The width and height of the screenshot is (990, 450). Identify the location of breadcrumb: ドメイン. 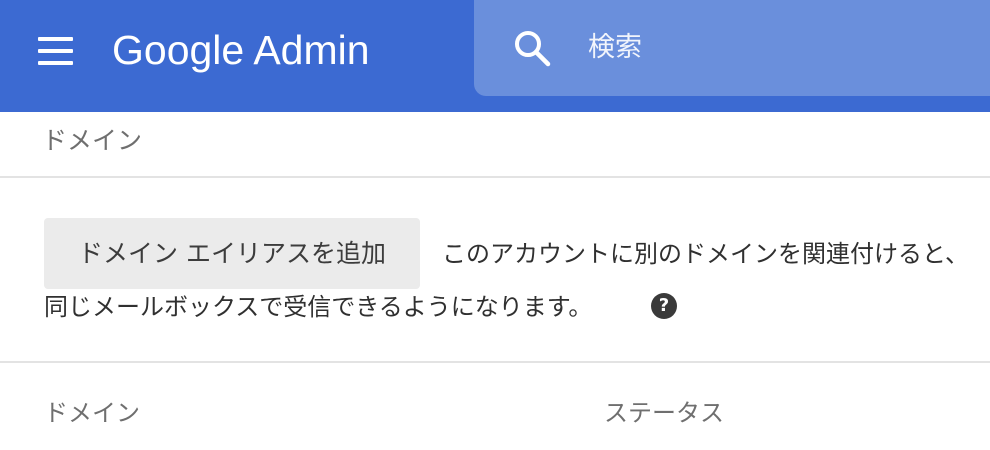
(92, 140).